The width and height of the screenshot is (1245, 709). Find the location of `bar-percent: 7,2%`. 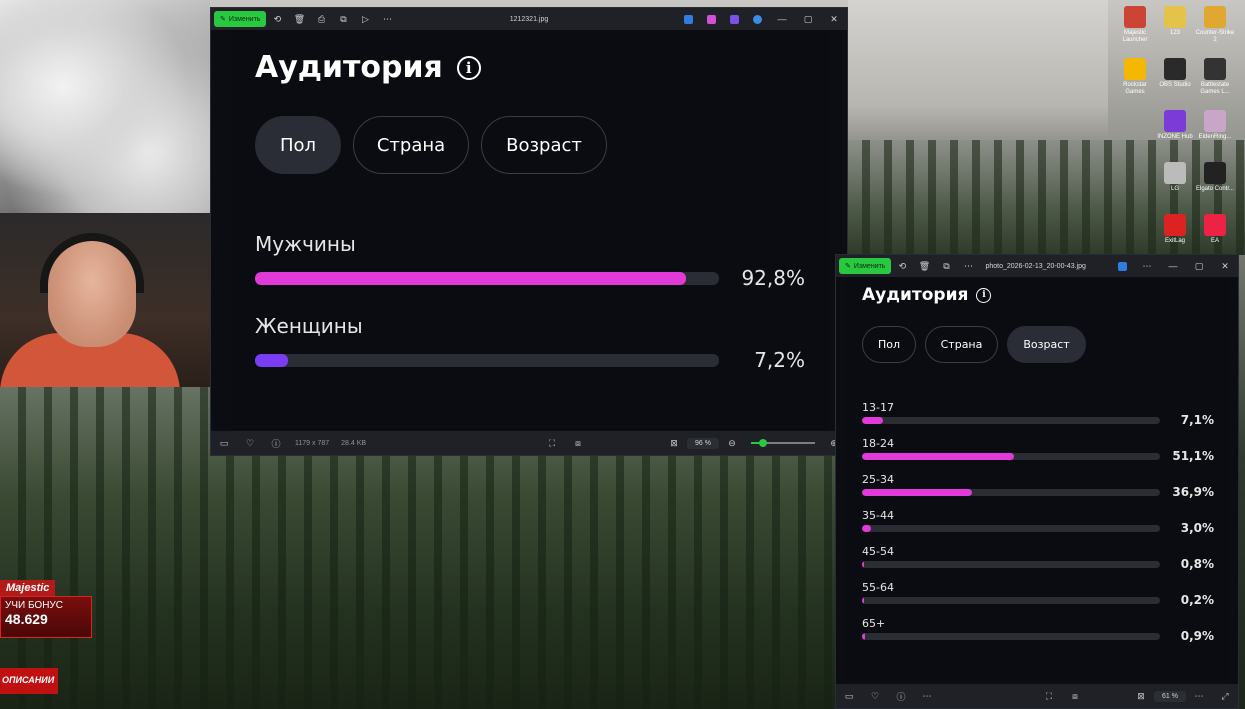

bar-percent: 7,2% is located at coordinates (779, 360).